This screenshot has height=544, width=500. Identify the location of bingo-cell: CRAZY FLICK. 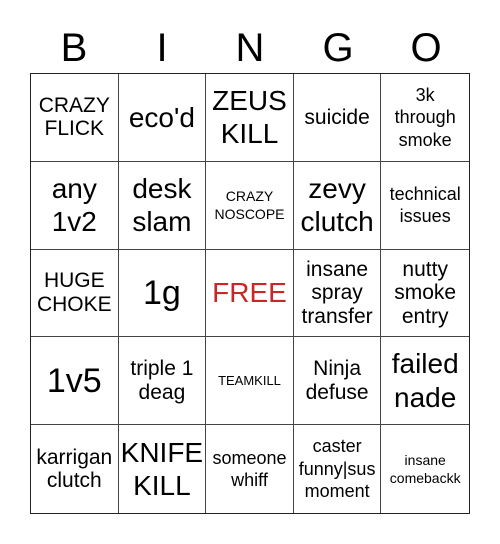
(75, 118).